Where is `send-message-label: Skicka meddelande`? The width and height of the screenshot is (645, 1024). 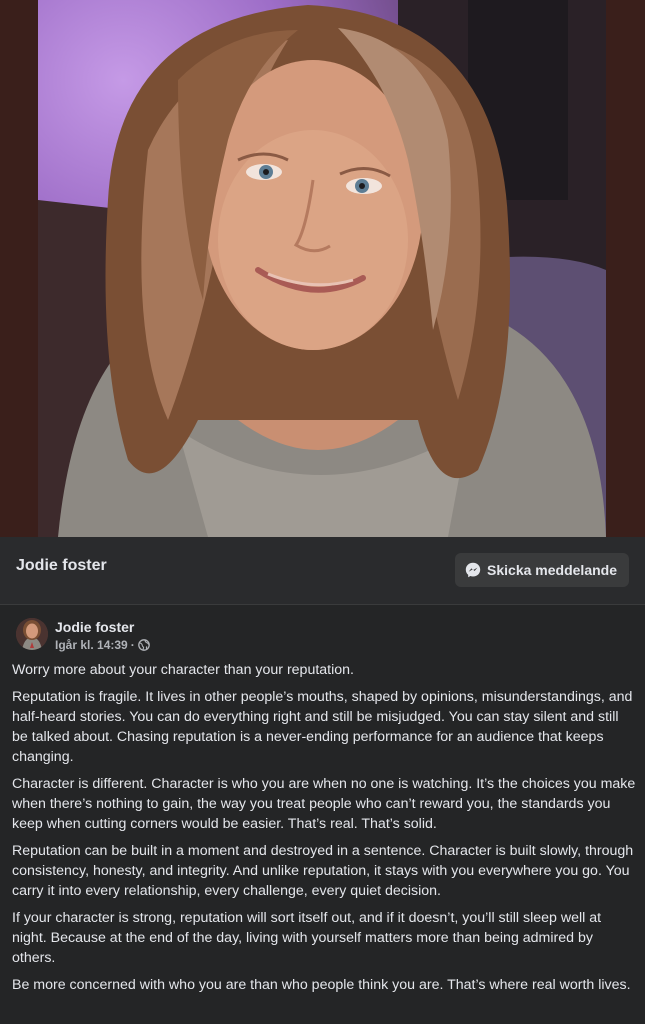
send-message-label: Skicka meddelande is located at coordinates (552, 570).